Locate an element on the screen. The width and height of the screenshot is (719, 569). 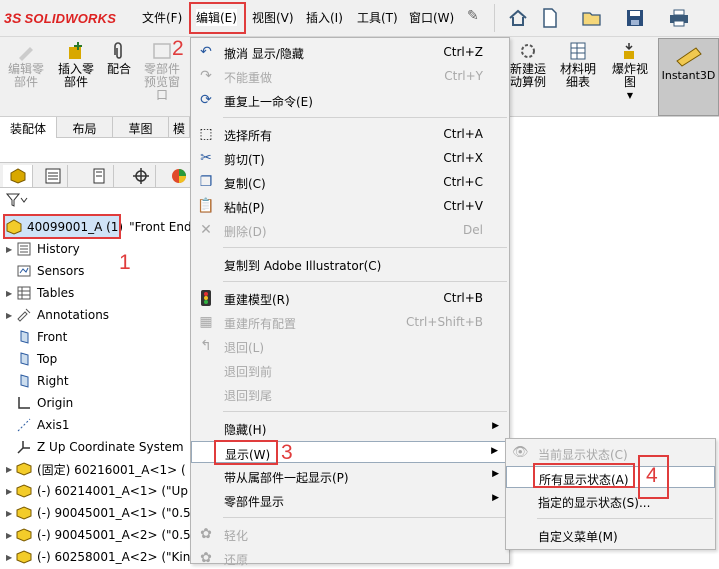
new-file-icon is located at coordinates (550, 18).